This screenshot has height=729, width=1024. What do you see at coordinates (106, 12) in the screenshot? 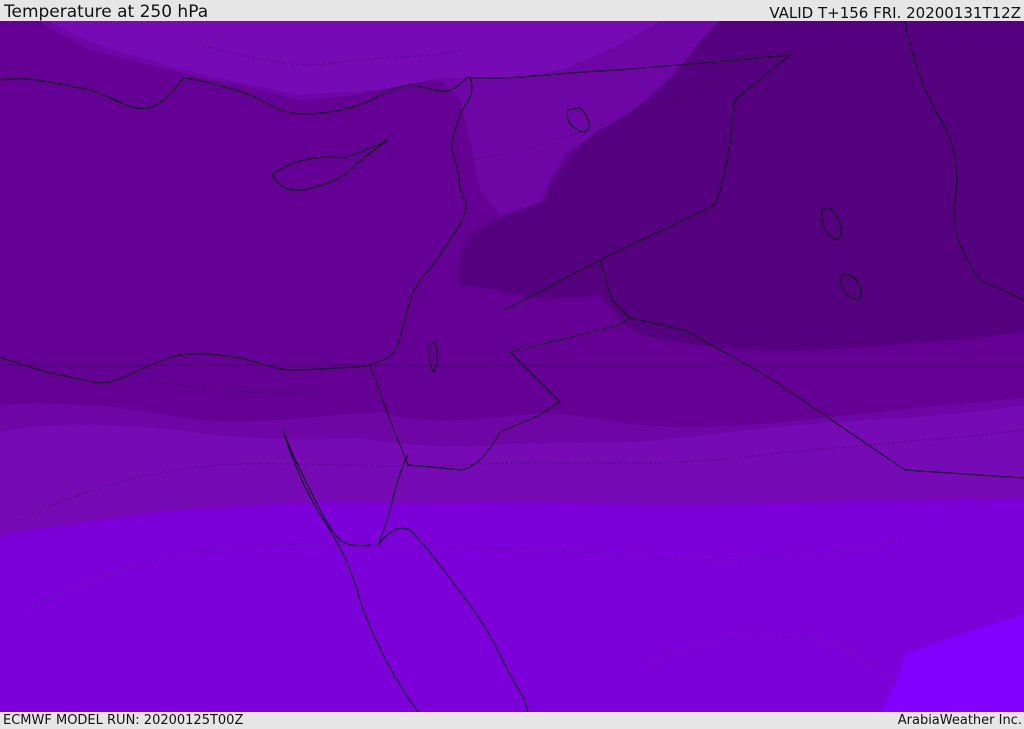
I see `map-title: Temperature at 250 hPa` at bounding box center [106, 12].